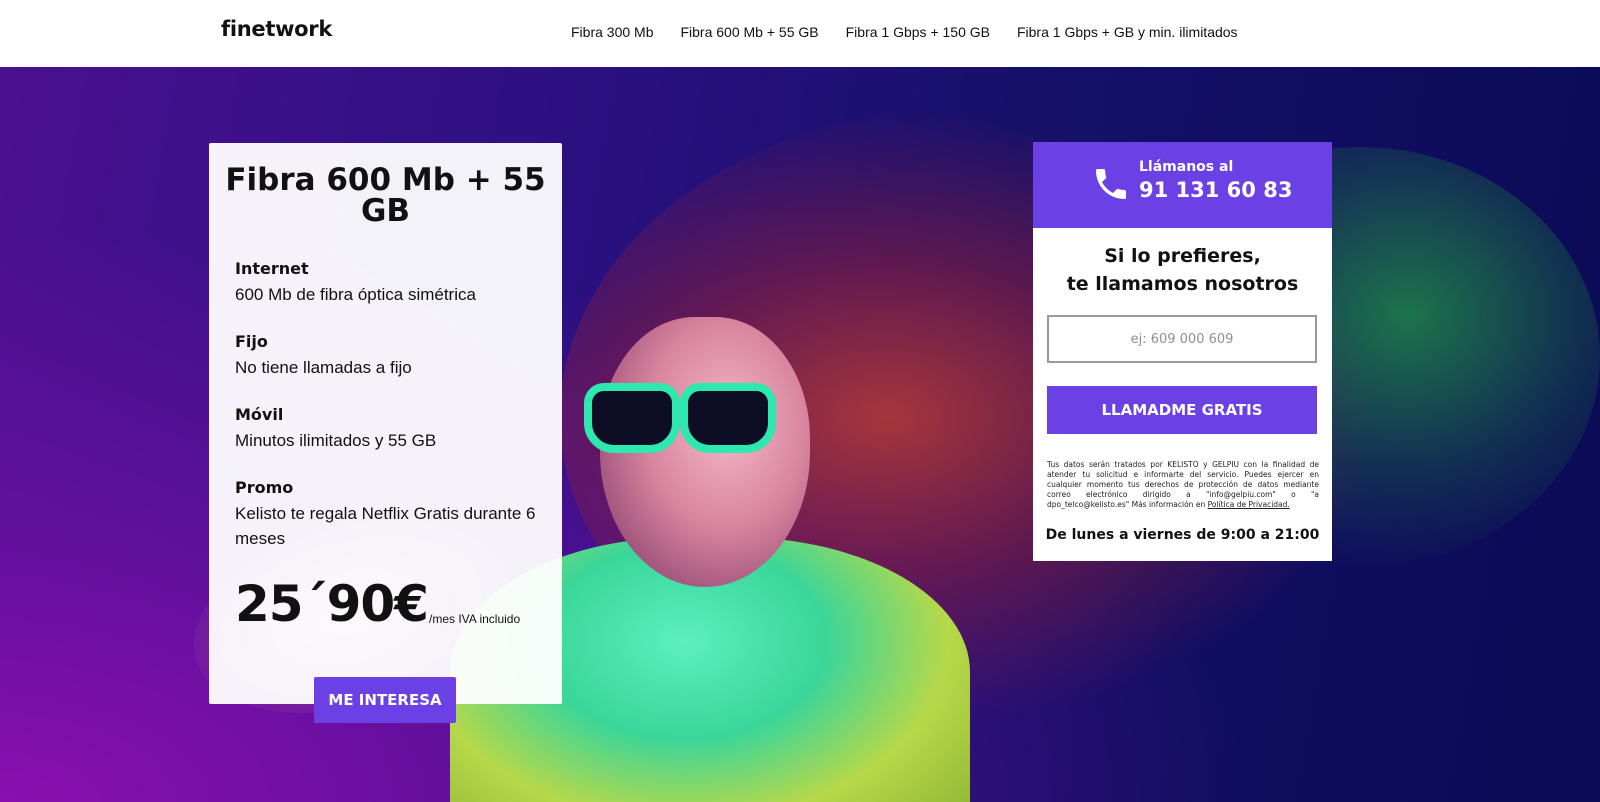  What do you see at coordinates (272, 268) in the screenshot?
I see `feature-title: Internet` at bounding box center [272, 268].